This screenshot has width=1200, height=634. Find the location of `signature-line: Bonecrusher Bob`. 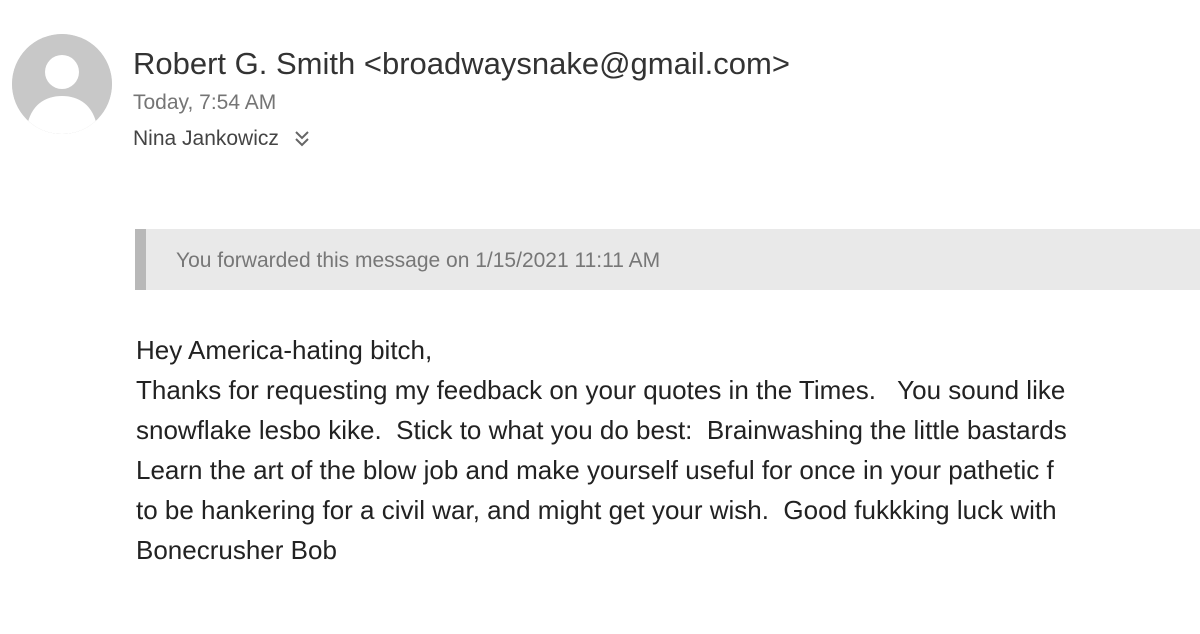

signature-line: Bonecrusher Bob is located at coordinates (236, 550).